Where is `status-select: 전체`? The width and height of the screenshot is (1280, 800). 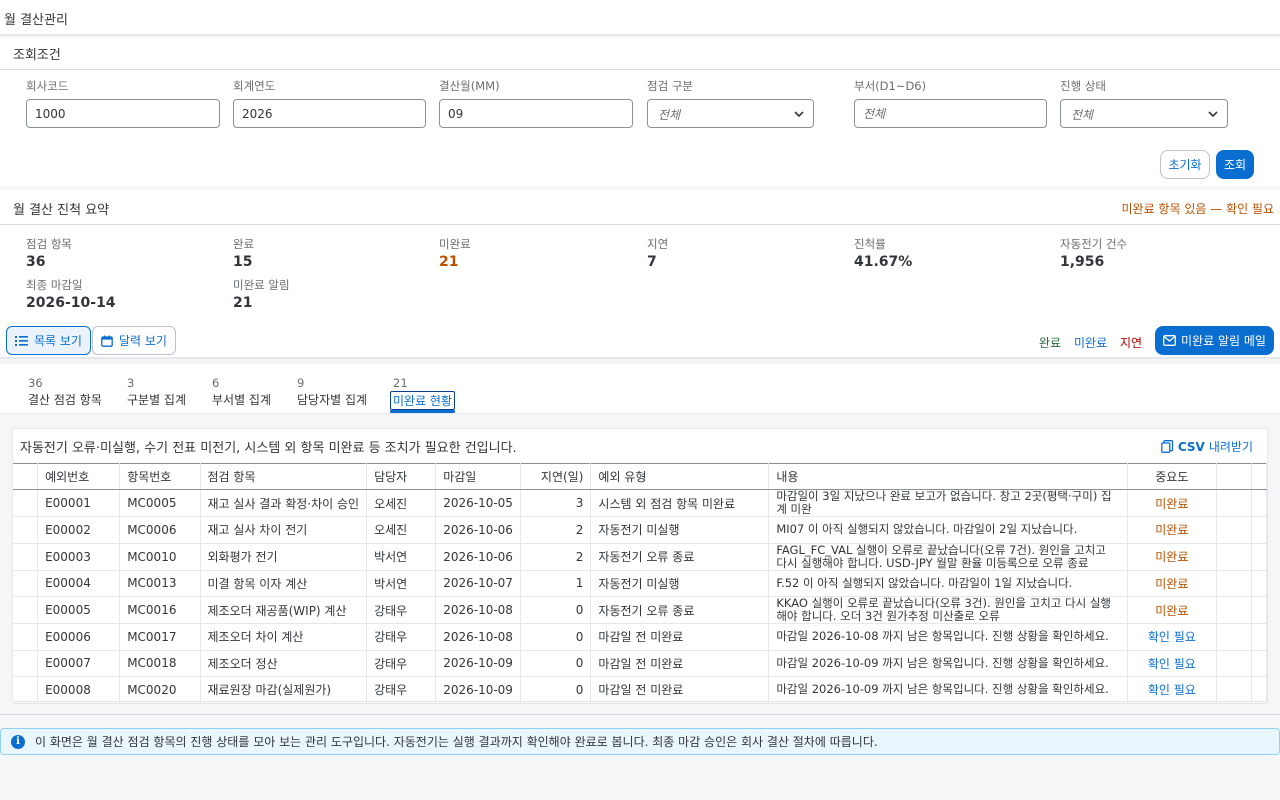
status-select: 전체 is located at coordinates (1144, 113).